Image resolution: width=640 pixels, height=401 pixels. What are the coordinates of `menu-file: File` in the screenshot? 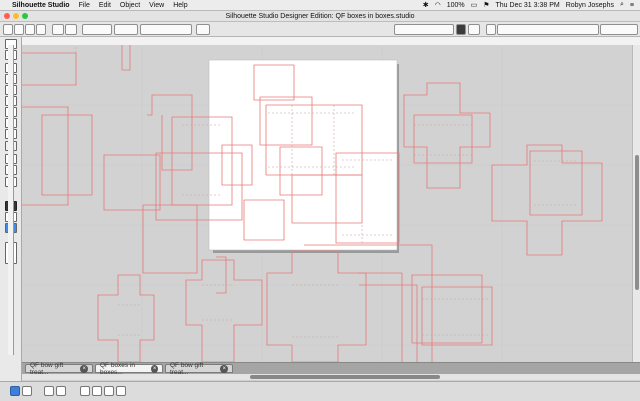 It's located at (84, 5).